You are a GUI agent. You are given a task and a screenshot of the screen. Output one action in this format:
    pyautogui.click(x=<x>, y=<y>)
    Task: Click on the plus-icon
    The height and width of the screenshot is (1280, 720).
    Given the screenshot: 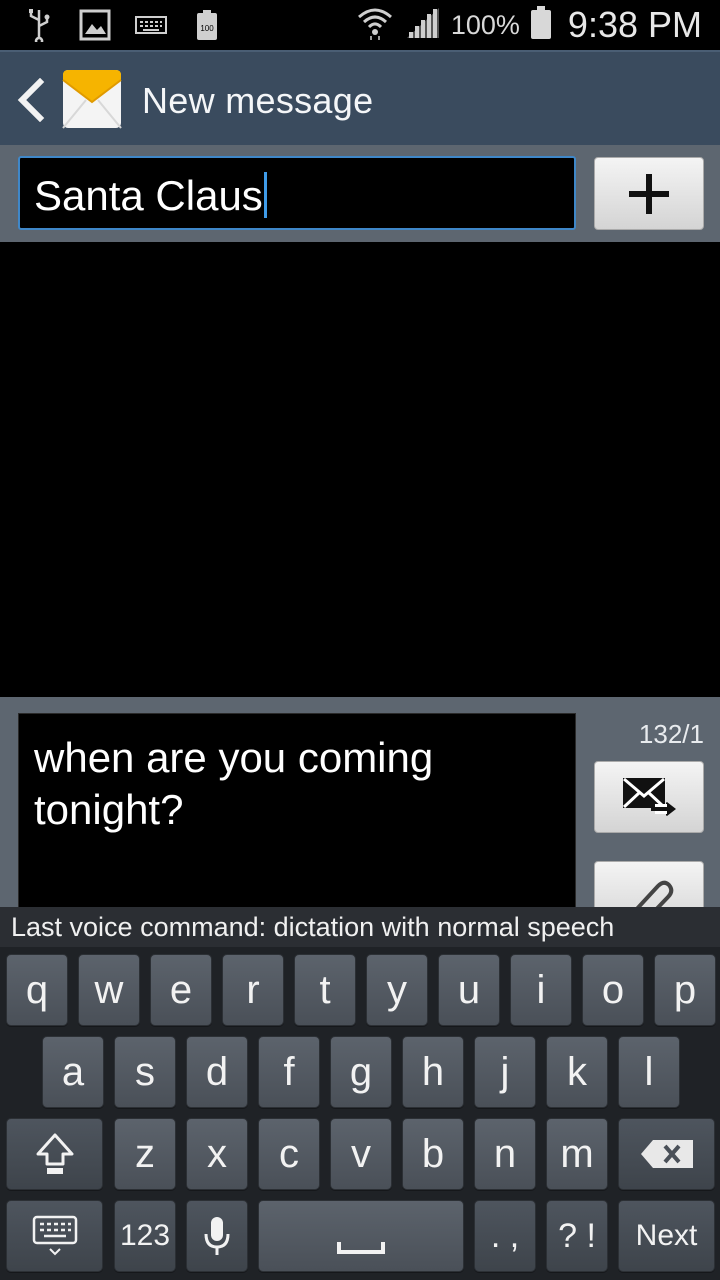 What is the action you would take?
    pyautogui.click(x=649, y=193)
    